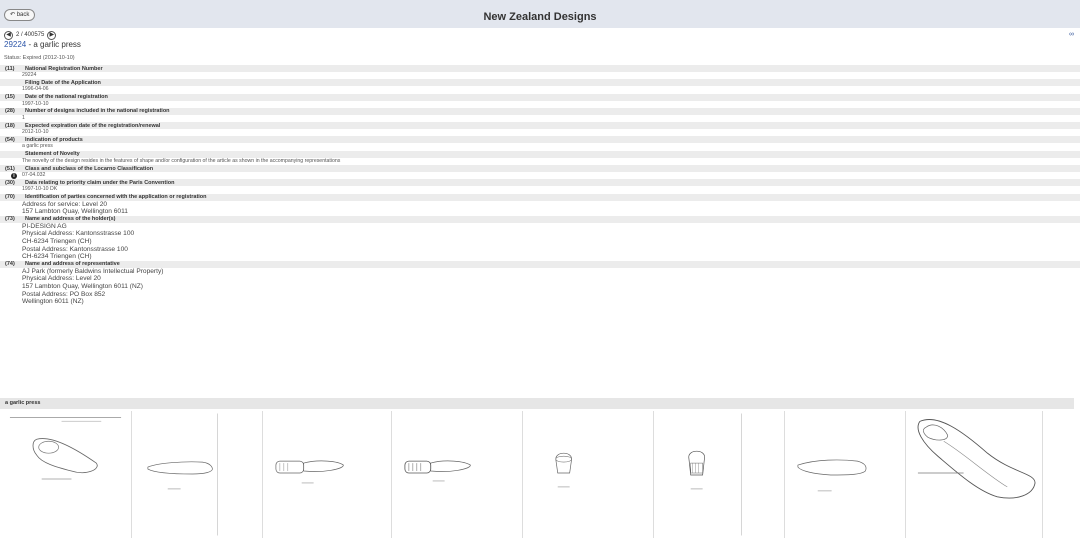  What do you see at coordinates (65, 204) in the screenshot?
I see `field-value: Address for service: Level 20` at bounding box center [65, 204].